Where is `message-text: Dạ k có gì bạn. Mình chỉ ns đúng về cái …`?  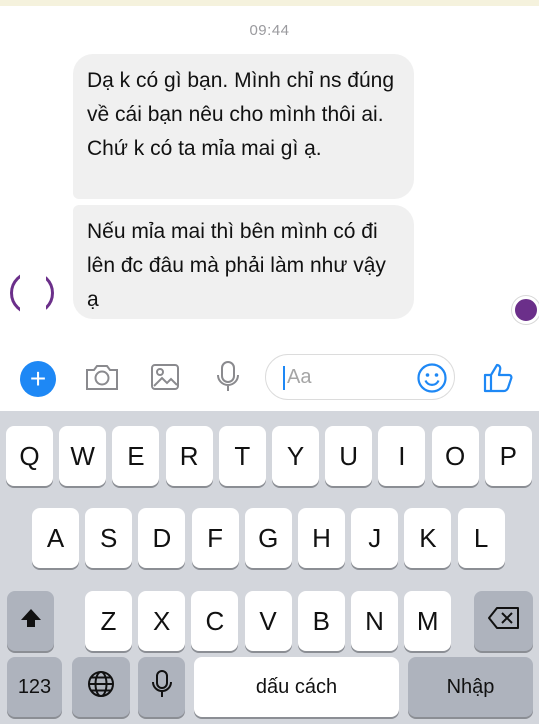
message-text: Dạ k có gì bạn. Mình chỉ ns đúng về cái … is located at coordinates (241, 114).